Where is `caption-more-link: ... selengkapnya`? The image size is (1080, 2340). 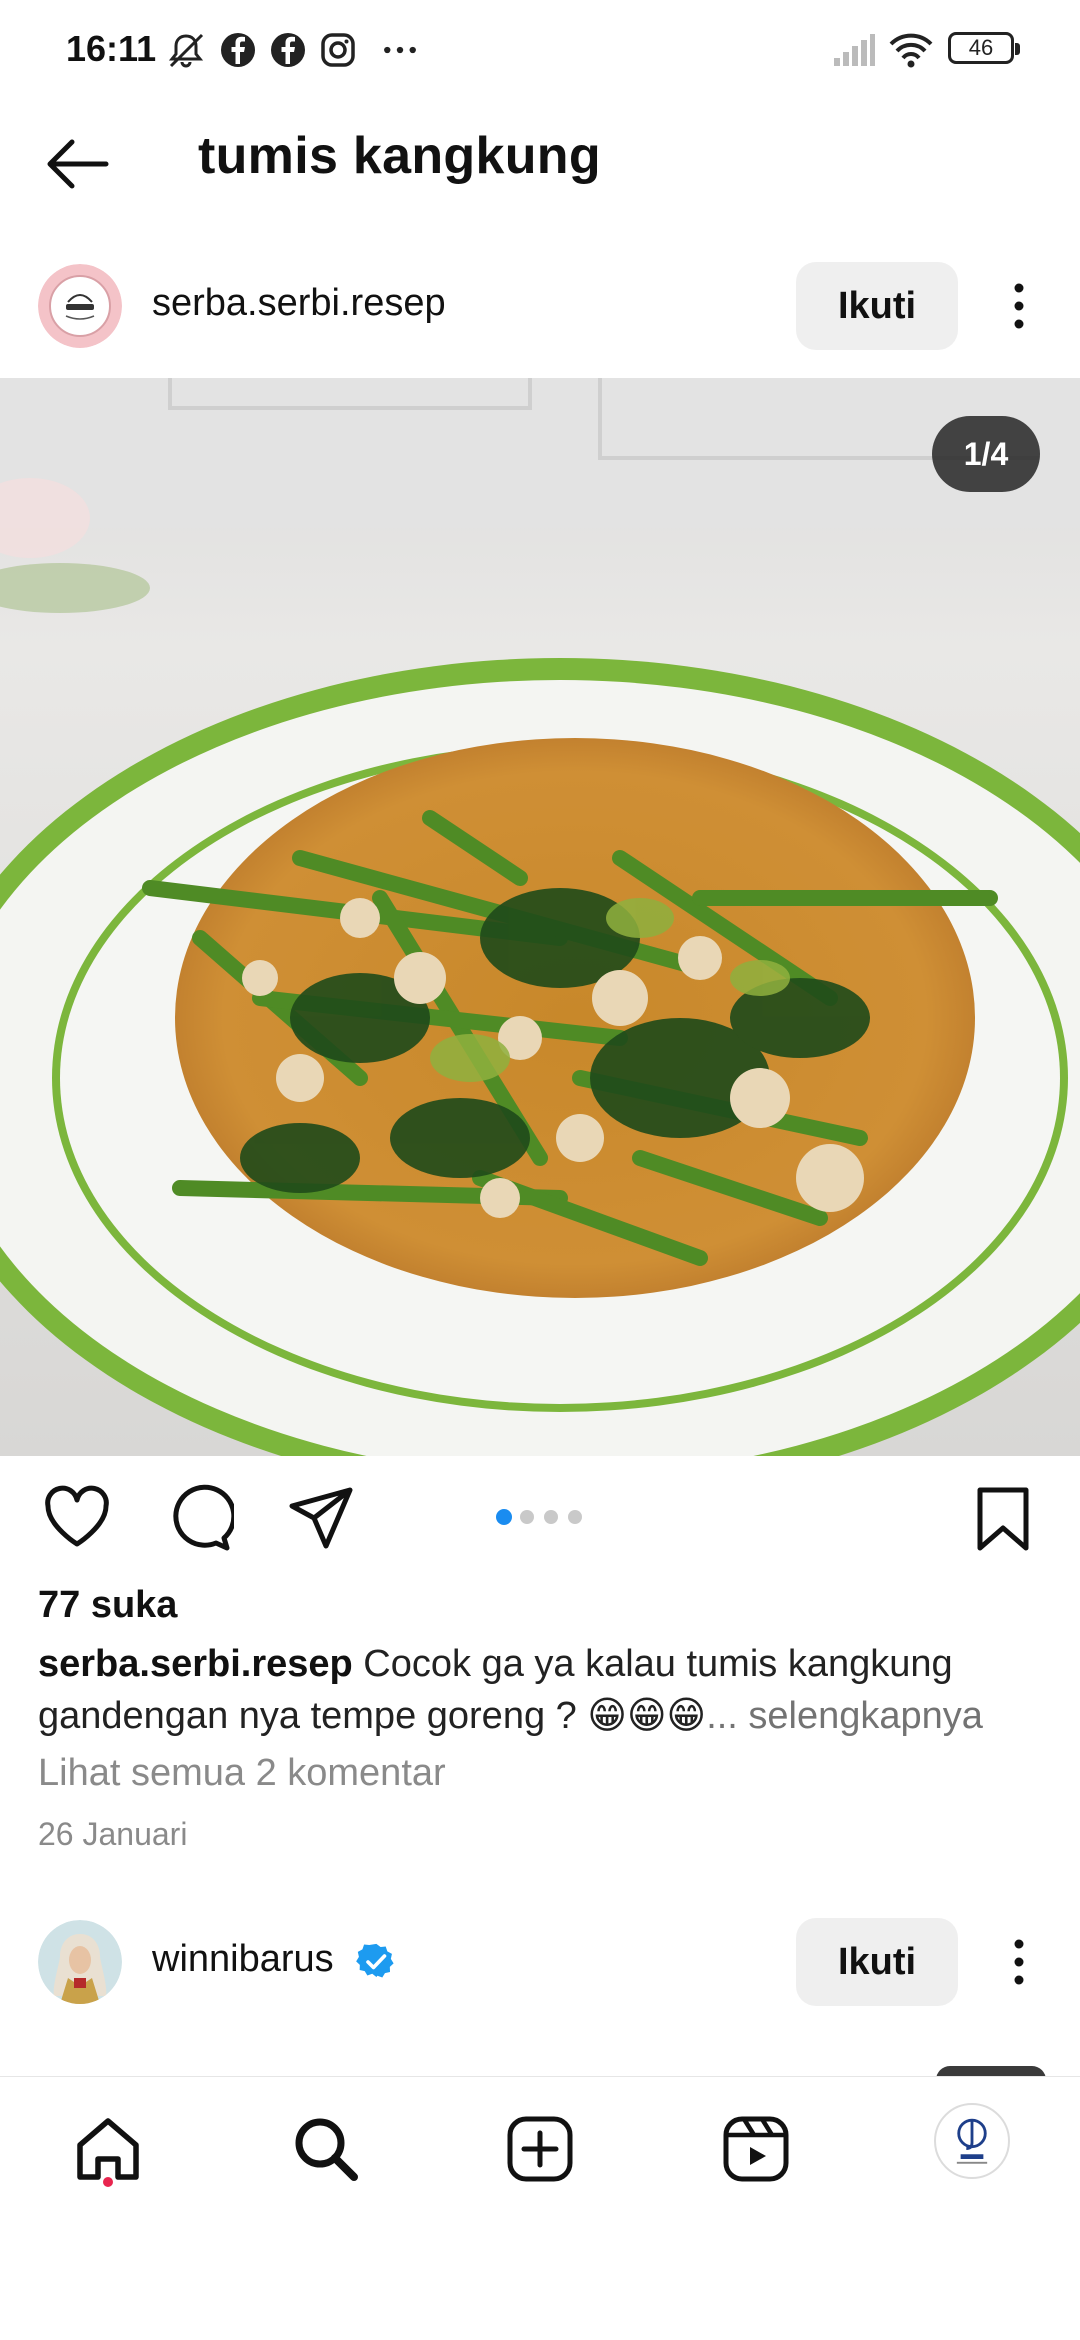
caption-more-link: ... selengkapnya is located at coordinates (844, 1716).